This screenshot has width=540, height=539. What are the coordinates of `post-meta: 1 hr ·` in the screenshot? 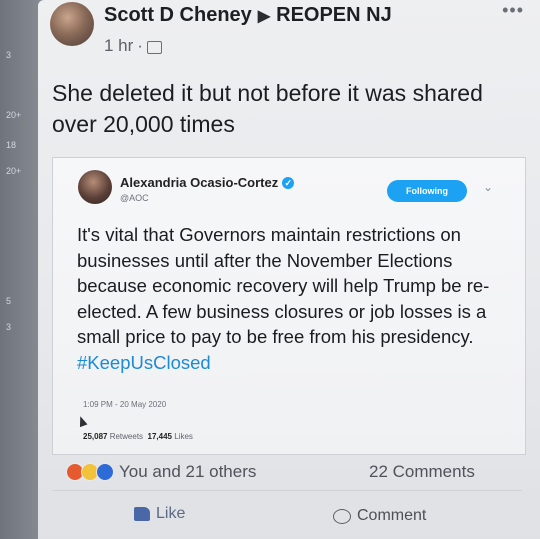 It's located at (133, 46).